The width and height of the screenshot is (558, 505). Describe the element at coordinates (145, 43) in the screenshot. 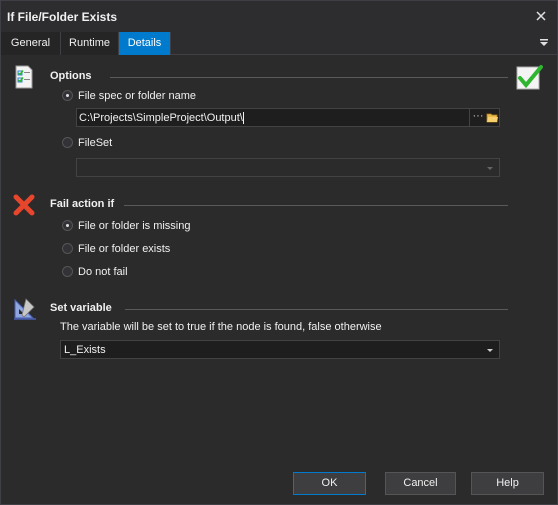

I see `tab-details: Details` at that location.